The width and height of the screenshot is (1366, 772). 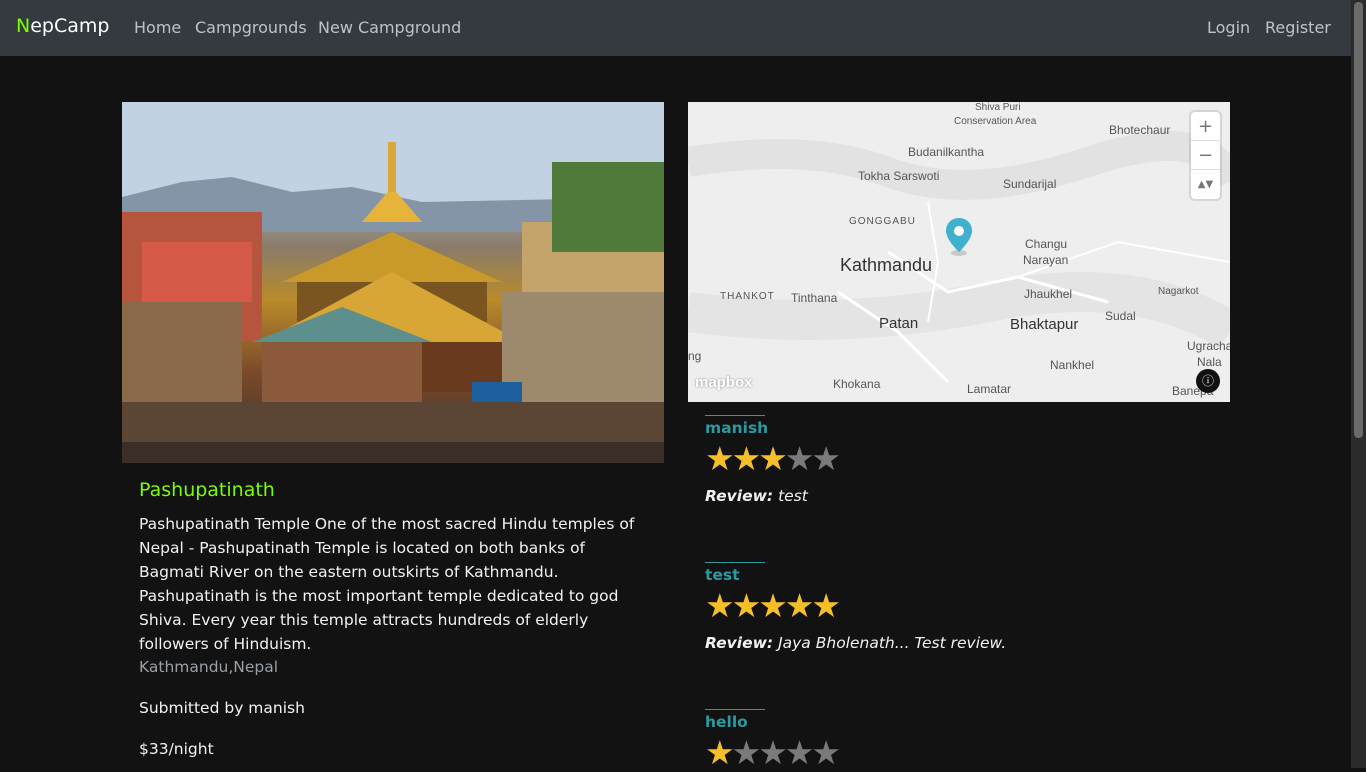 I want to click on map-label-nankhel: Nankhel, so click(x=1072, y=365).